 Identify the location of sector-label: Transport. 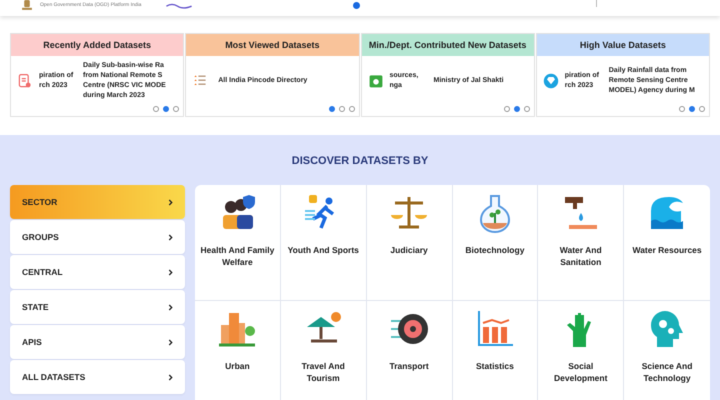
(409, 367).